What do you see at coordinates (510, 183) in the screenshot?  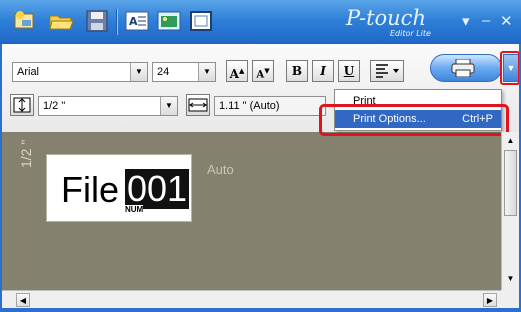 I see `vertical-scroll-thumb` at bounding box center [510, 183].